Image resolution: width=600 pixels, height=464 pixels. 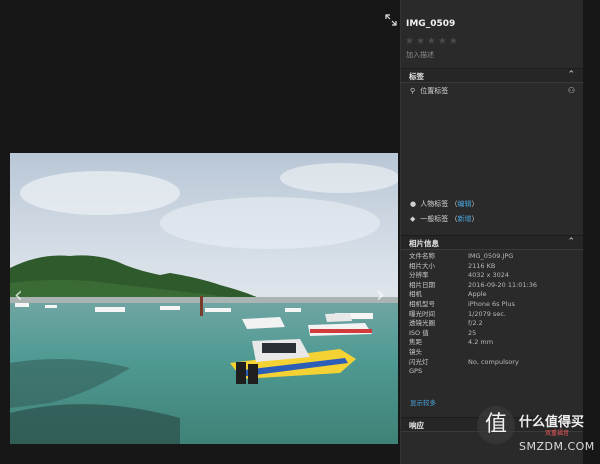 I want to click on photo-info-section-label: 相片信息, so click(x=424, y=243).